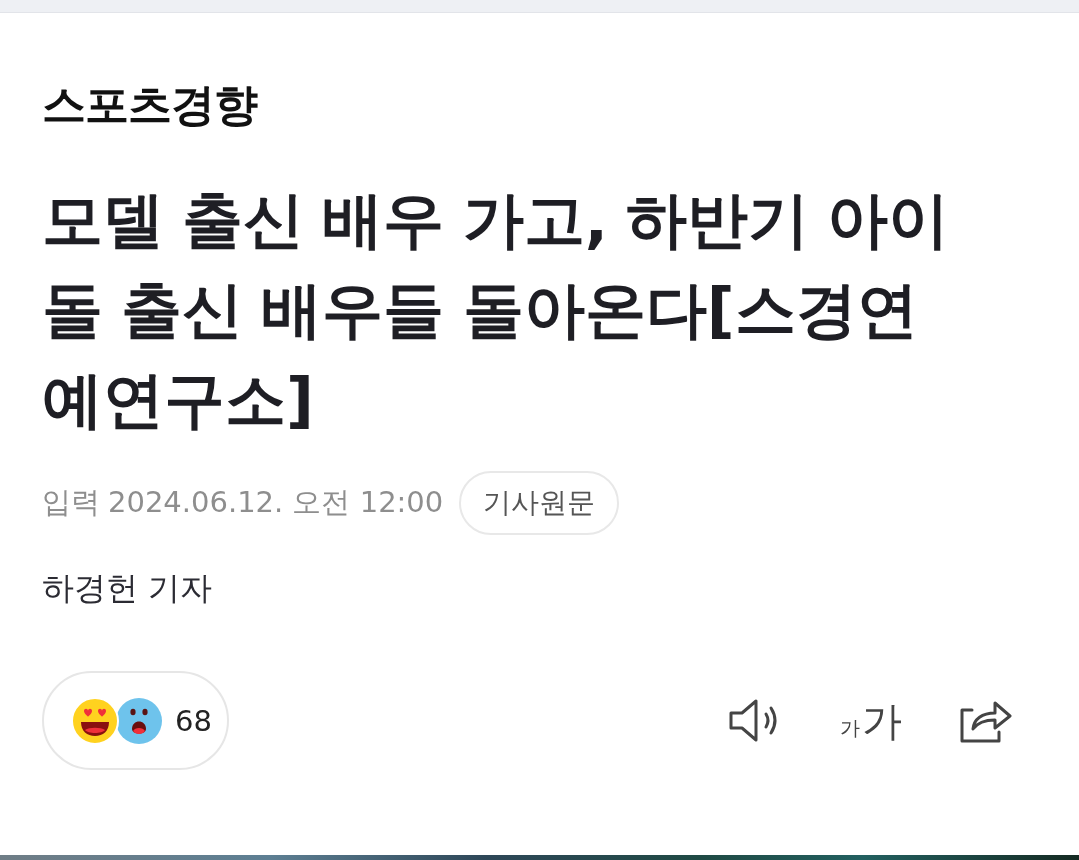 The image size is (1079, 860). I want to click on reaction-button: 68, so click(135, 720).